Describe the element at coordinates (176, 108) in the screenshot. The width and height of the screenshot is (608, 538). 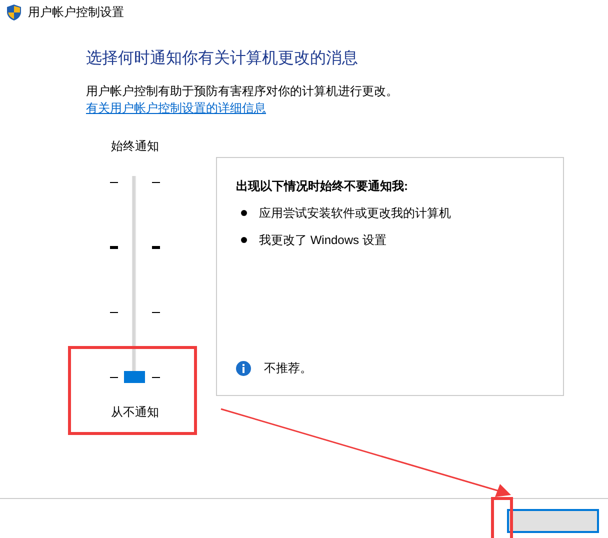
I see `details-link: 有关用户帐户控制设置的详细信息` at that location.